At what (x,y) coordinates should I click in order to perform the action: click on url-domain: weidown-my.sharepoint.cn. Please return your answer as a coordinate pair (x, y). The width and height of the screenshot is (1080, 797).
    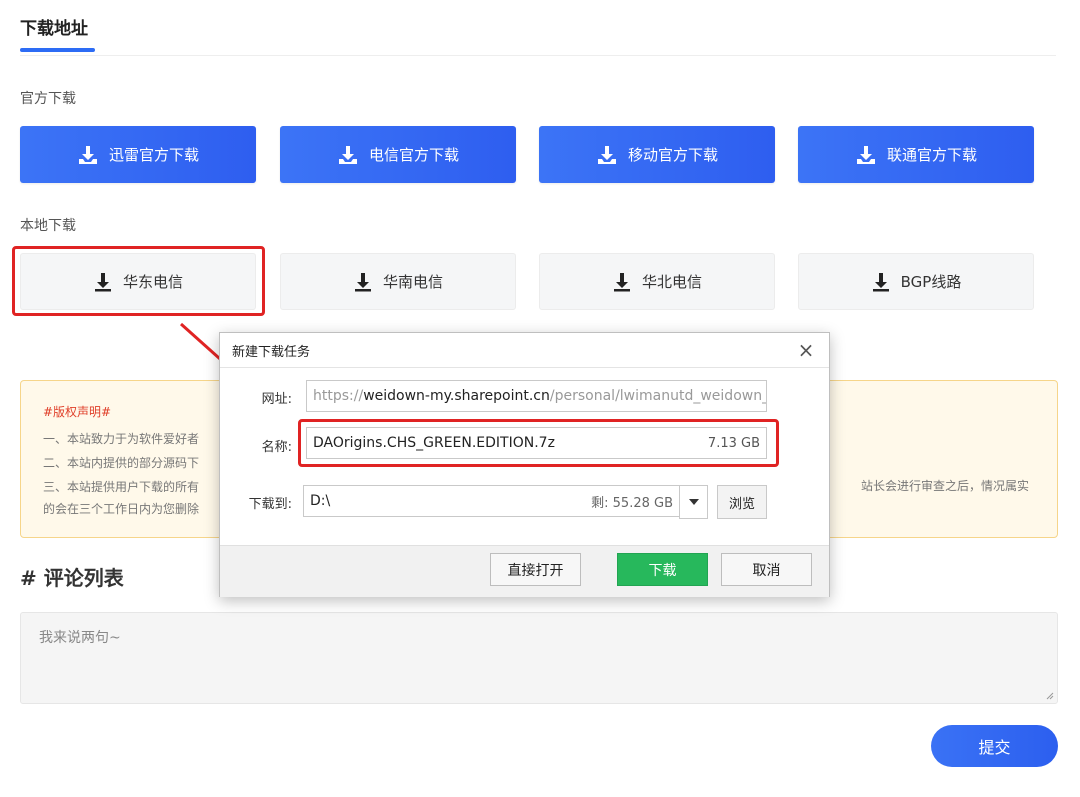
    Looking at the image, I should click on (456, 396).